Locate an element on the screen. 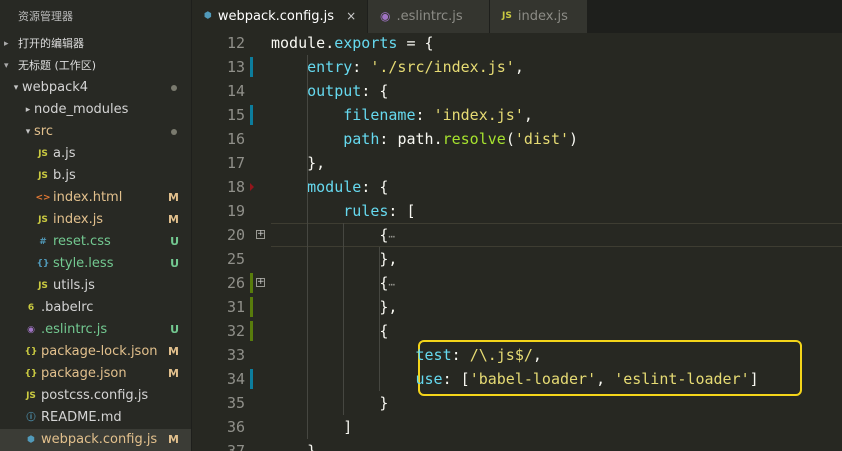 This screenshot has height=451, width=842. code-text: filename: 'index.js', is located at coordinates (438, 115).